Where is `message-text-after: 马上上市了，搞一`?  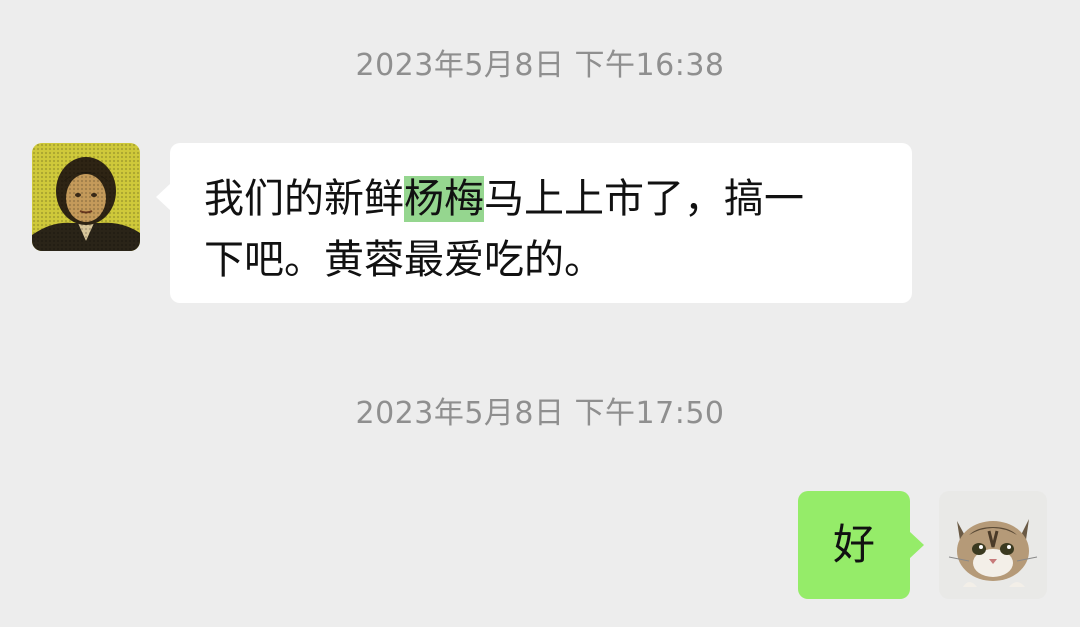
message-text-after: 马上上市了，搞一 is located at coordinates (644, 199).